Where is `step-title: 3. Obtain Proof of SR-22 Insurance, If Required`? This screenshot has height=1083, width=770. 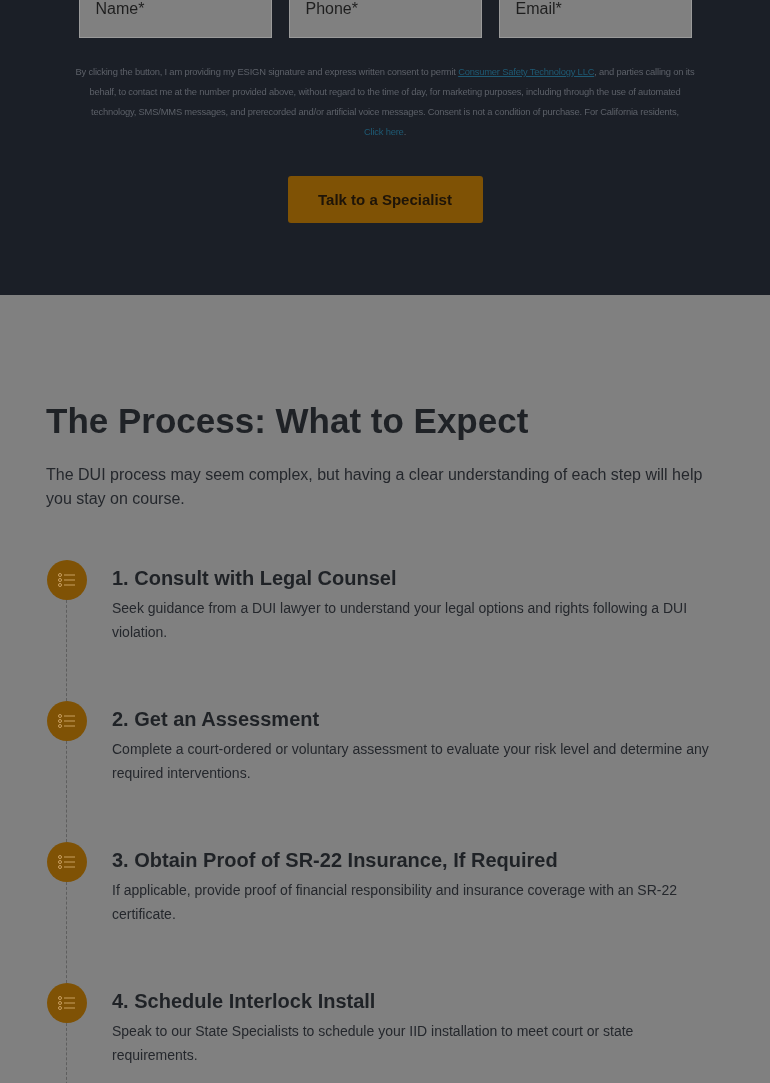 step-title: 3. Obtain Proof of SR-22 Insurance, If Required is located at coordinates (335, 860).